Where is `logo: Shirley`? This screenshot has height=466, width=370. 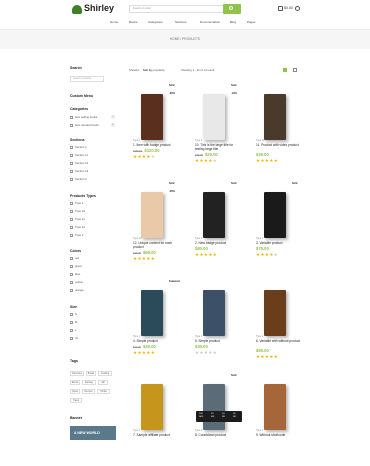
logo: Shirley is located at coordinates (93, 9).